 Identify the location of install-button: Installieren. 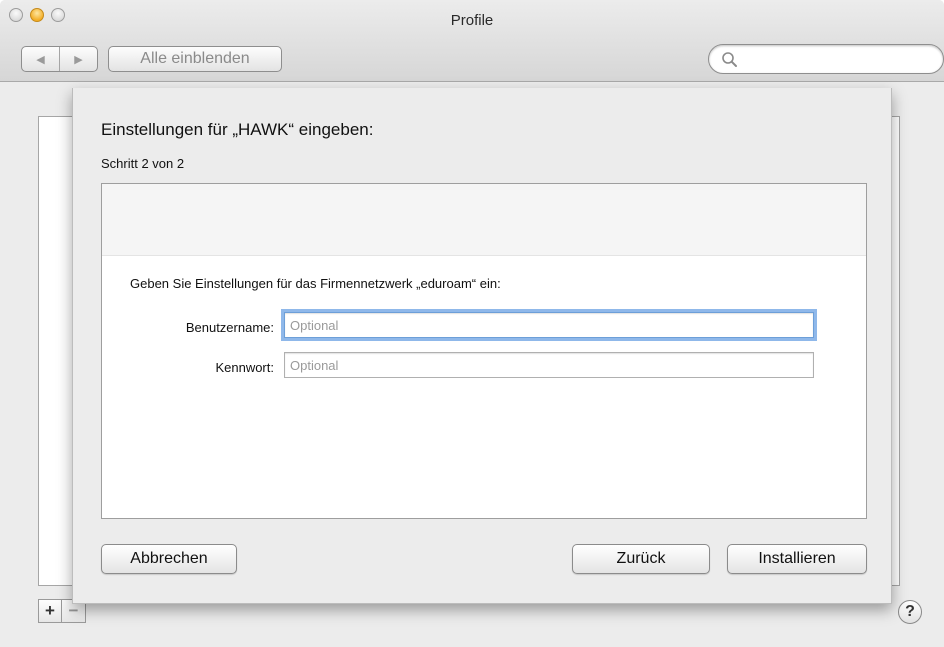
(797, 559).